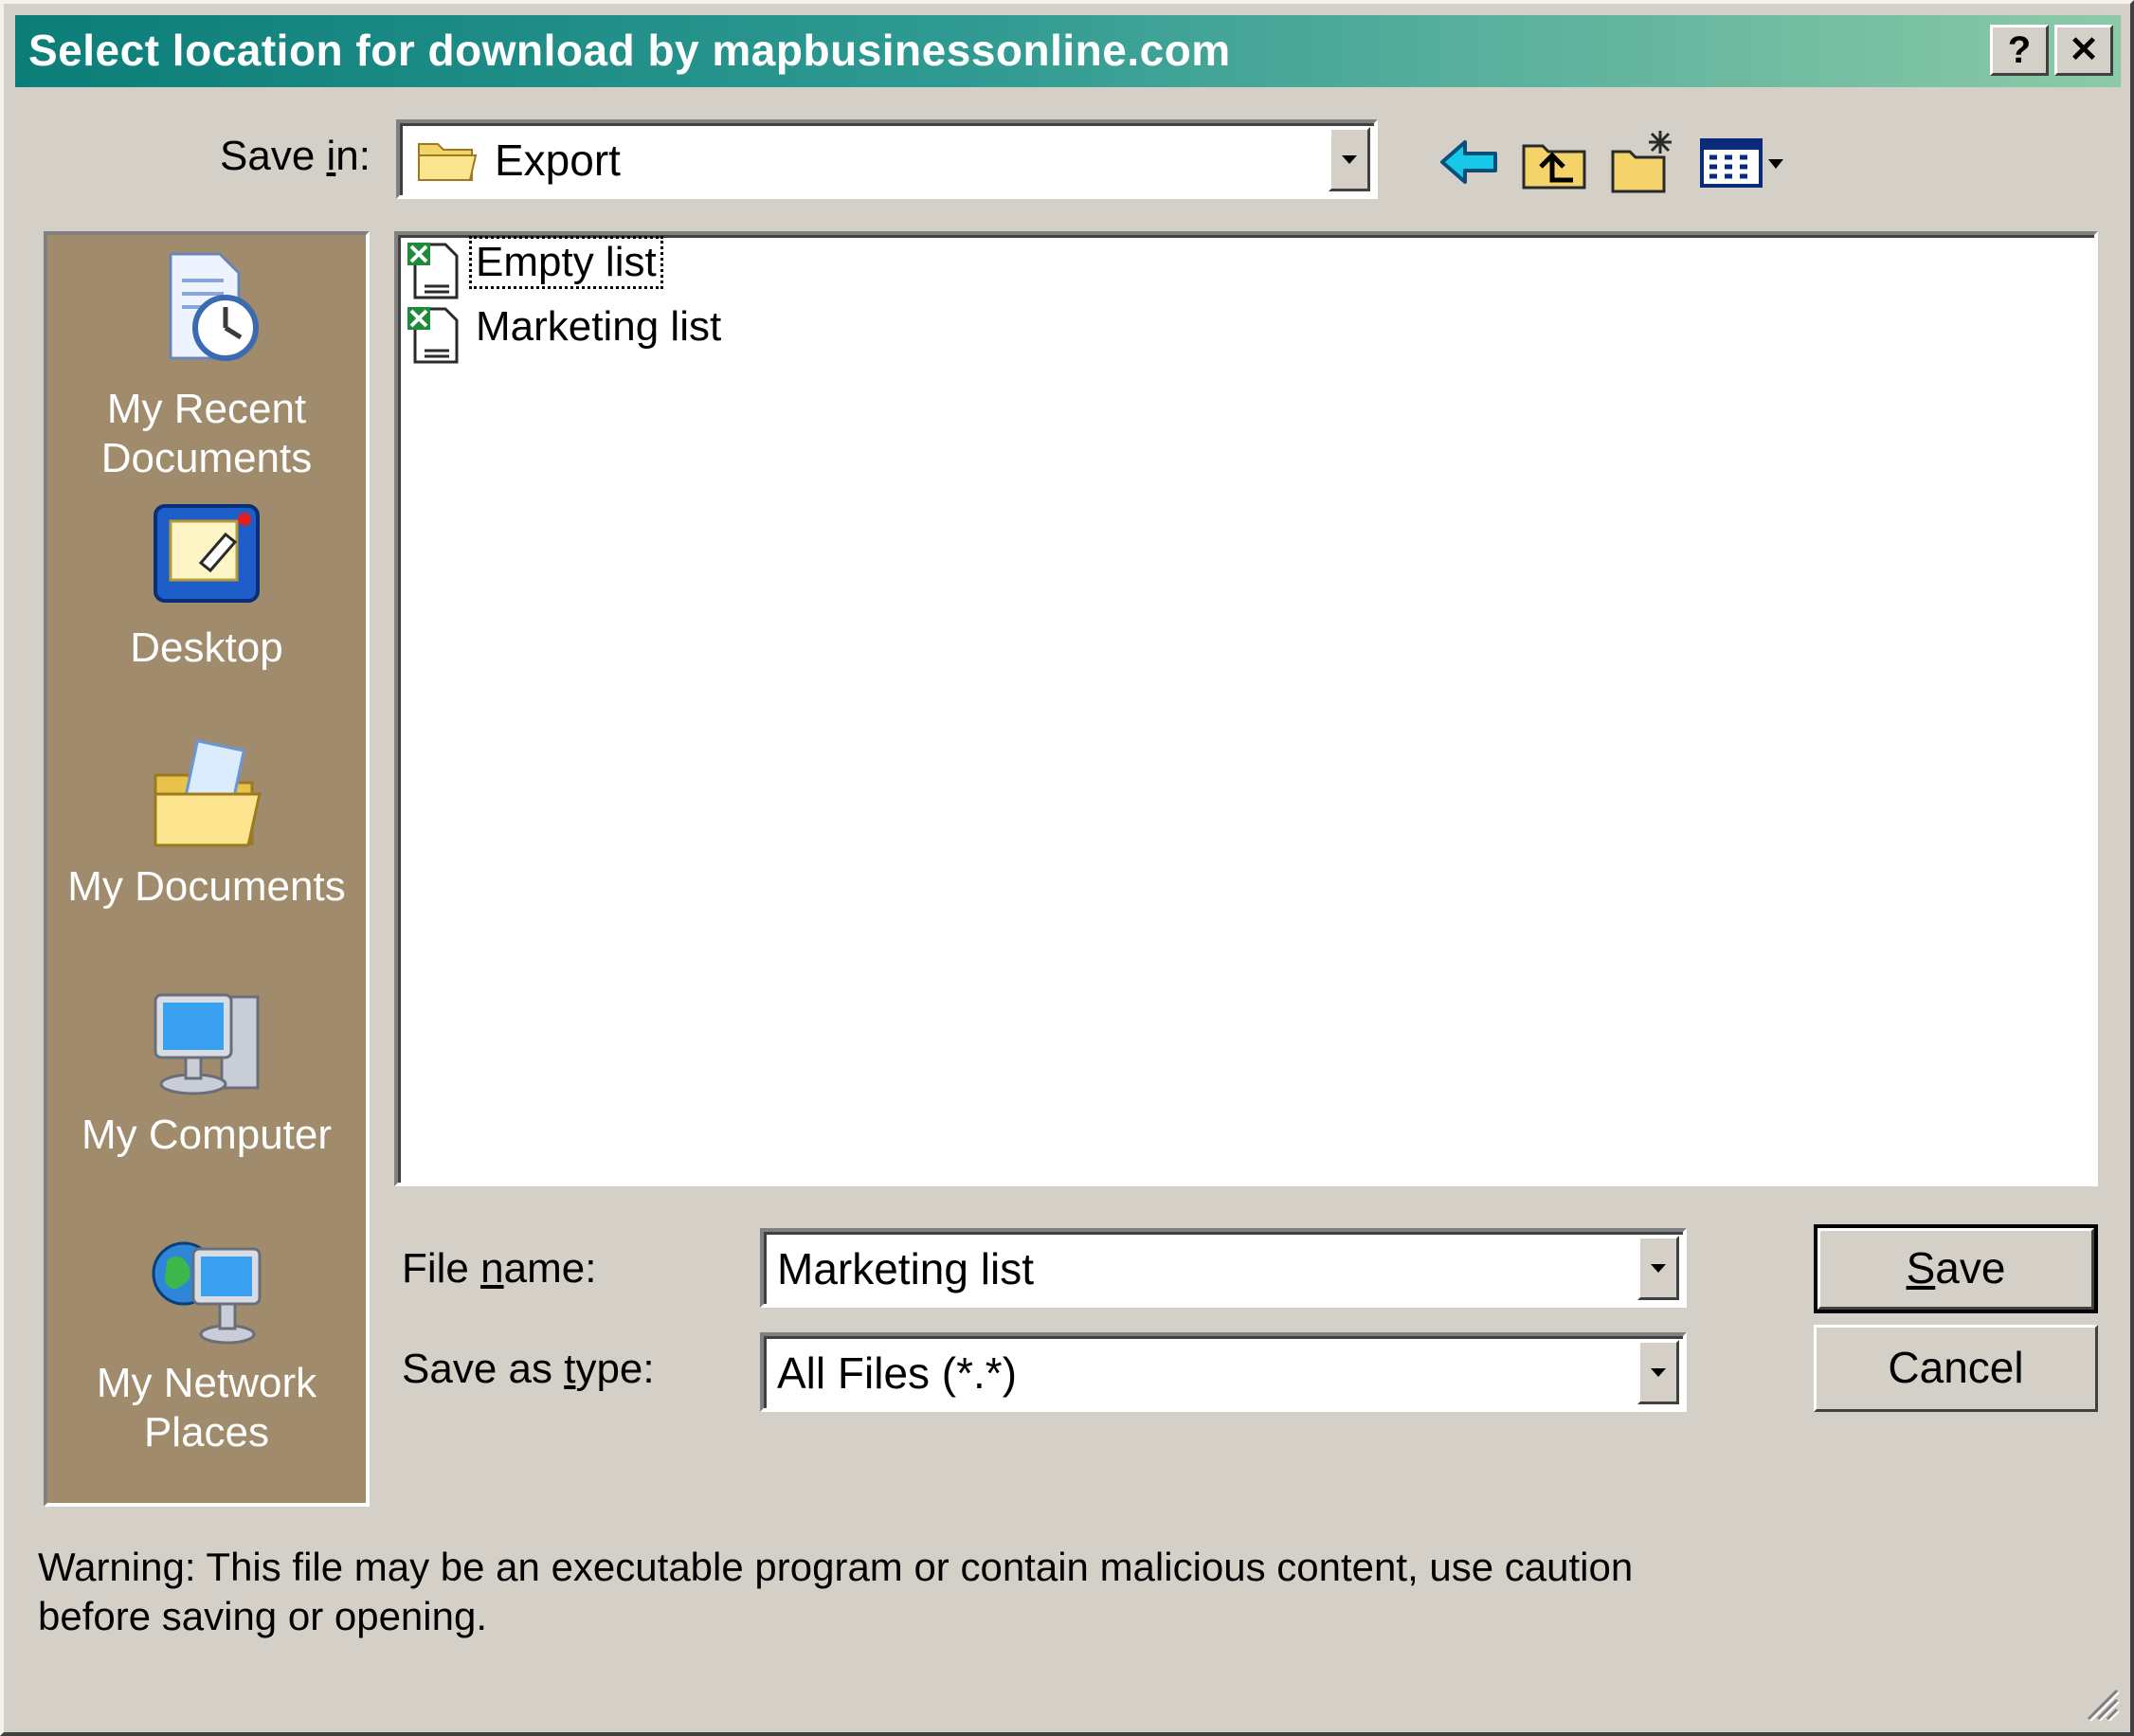 This screenshot has width=2134, height=1736. What do you see at coordinates (1223, 1268) in the screenshot?
I see `file-name-input: Marketing list` at bounding box center [1223, 1268].